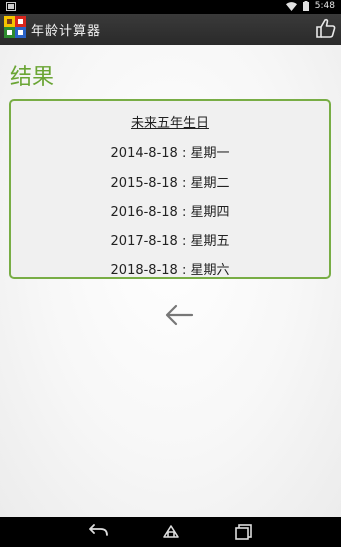 The image size is (341, 547). What do you see at coordinates (169, 123) in the screenshot?
I see `card-title: 未来五年生日` at bounding box center [169, 123].